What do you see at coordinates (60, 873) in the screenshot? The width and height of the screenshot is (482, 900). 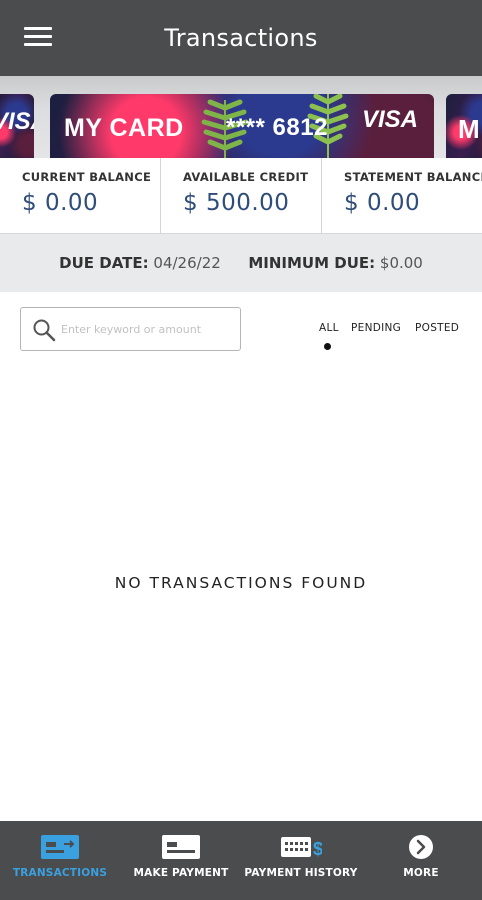 I see `tab-transactions-label: TRANSACTIONS` at bounding box center [60, 873].